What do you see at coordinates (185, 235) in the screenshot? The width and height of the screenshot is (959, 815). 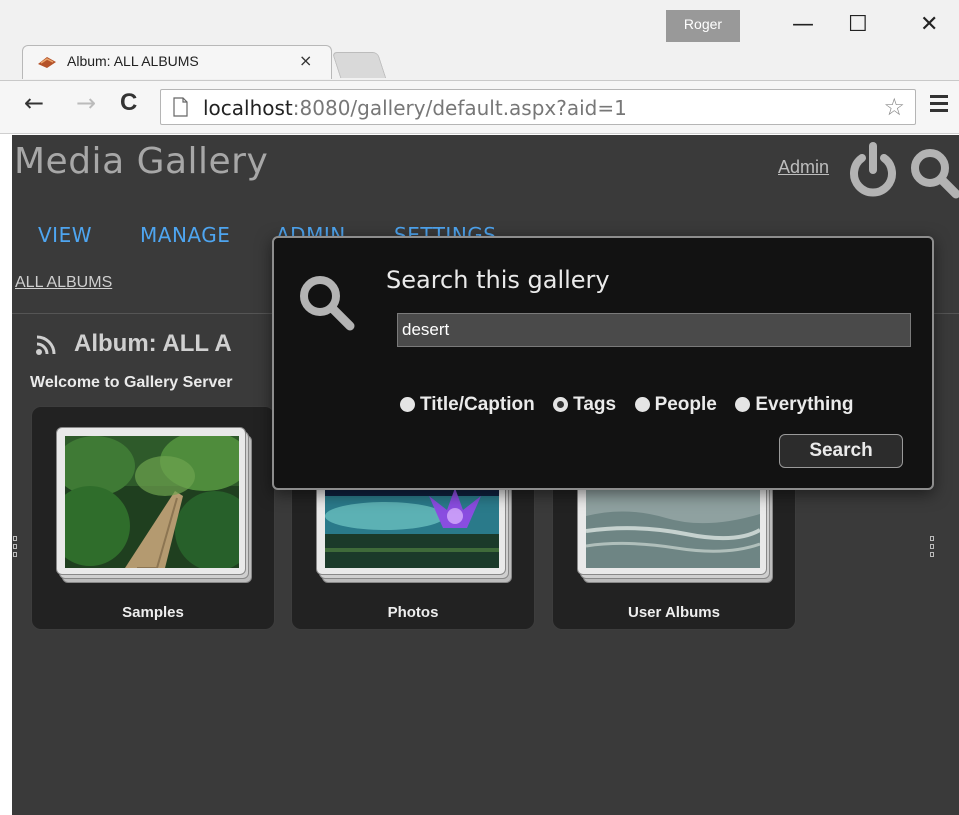 I see `nav-manage: MANAGE` at bounding box center [185, 235].